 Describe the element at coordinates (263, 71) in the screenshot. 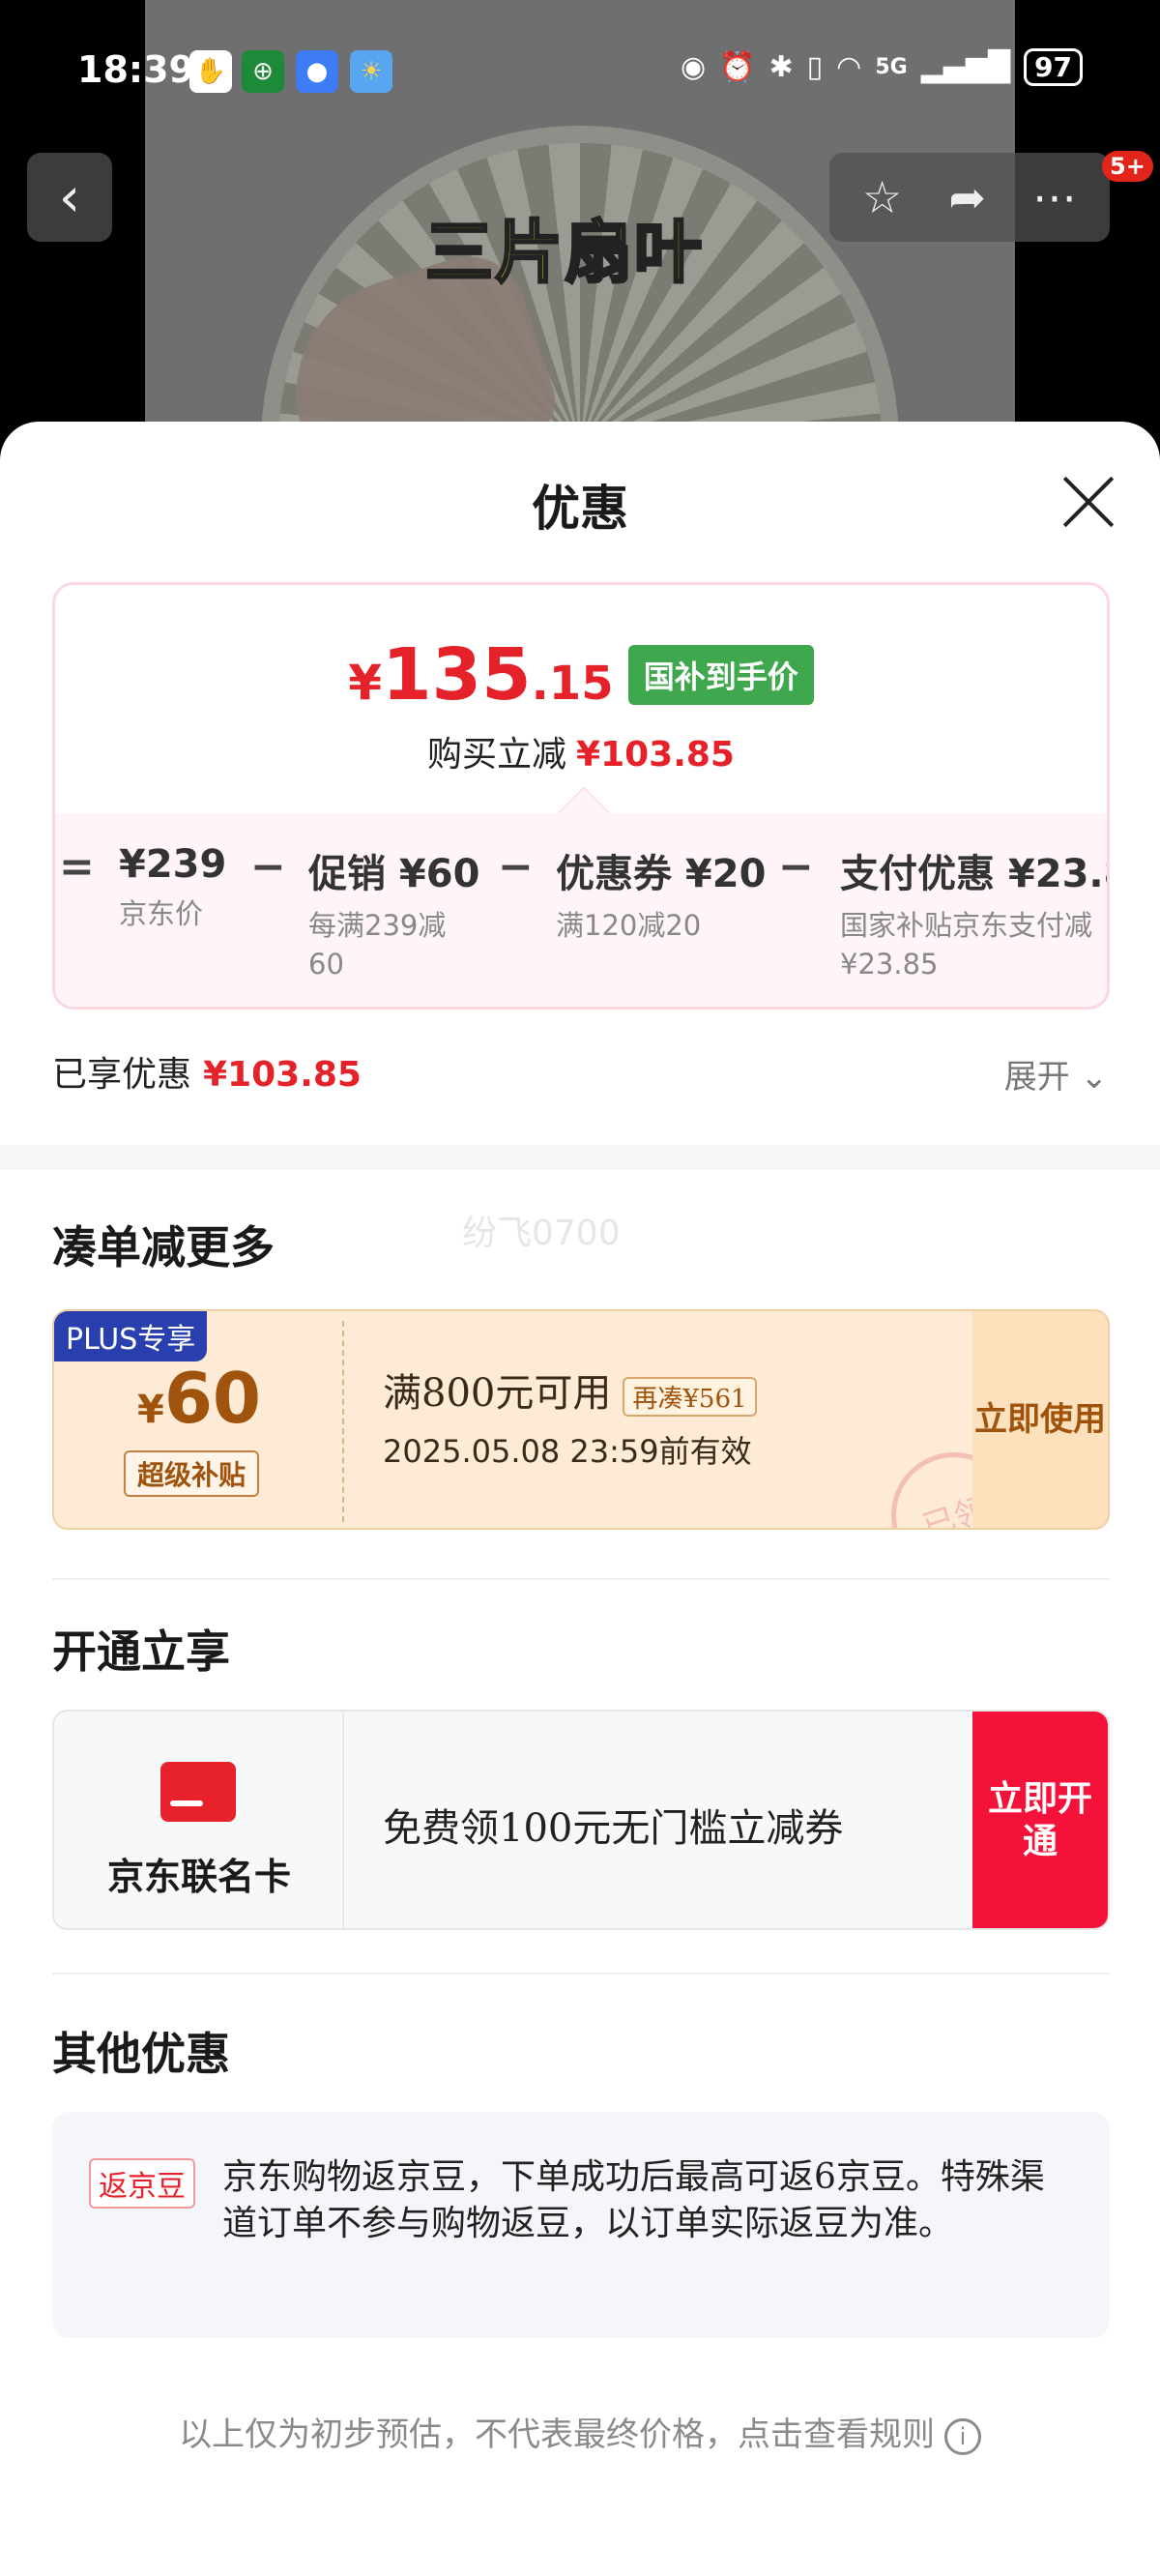

I see `post-app-icon: ⊕` at that location.